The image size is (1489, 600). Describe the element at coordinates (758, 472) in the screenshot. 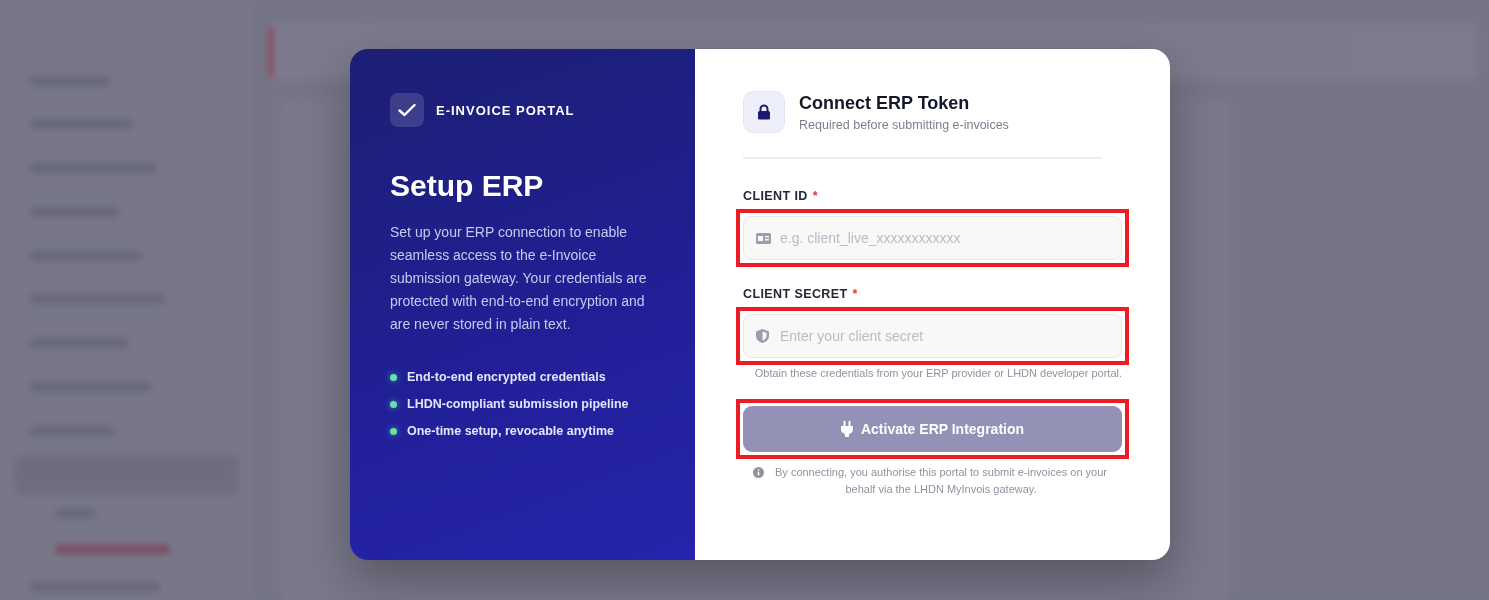

I see `info-icon` at that location.